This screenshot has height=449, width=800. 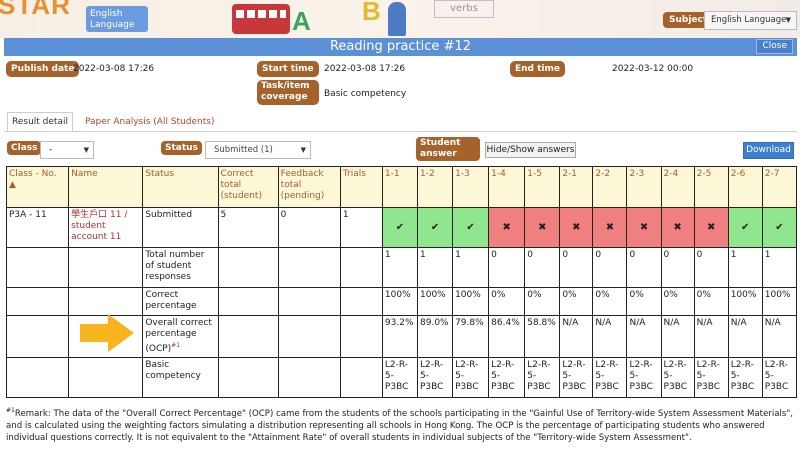 What do you see at coordinates (400, 131) in the screenshot?
I see `tab-divider` at bounding box center [400, 131].